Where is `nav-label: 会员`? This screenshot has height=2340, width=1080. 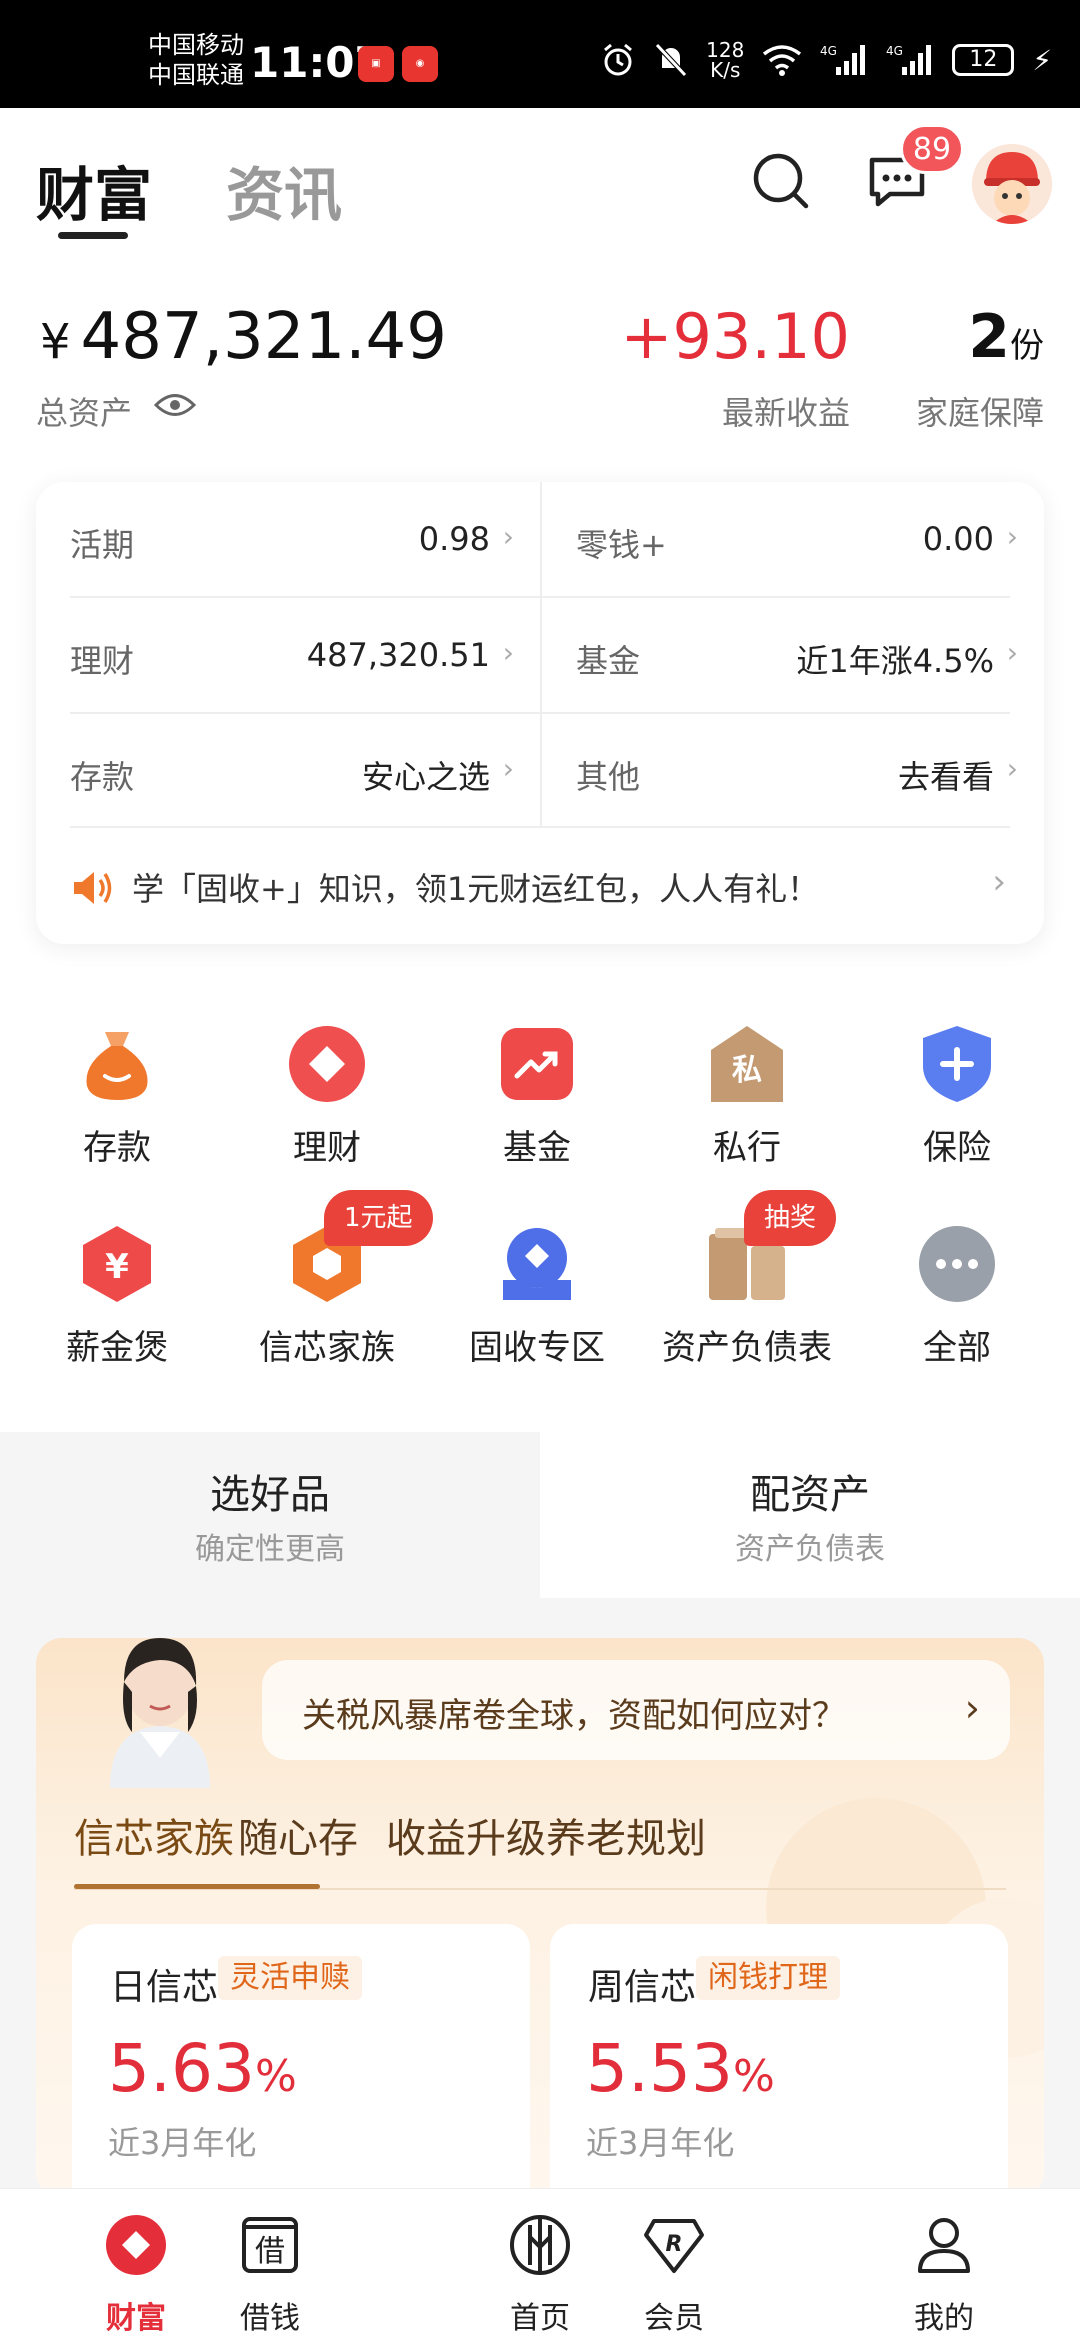
nav-label: 会员 is located at coordinates (674, 2318).